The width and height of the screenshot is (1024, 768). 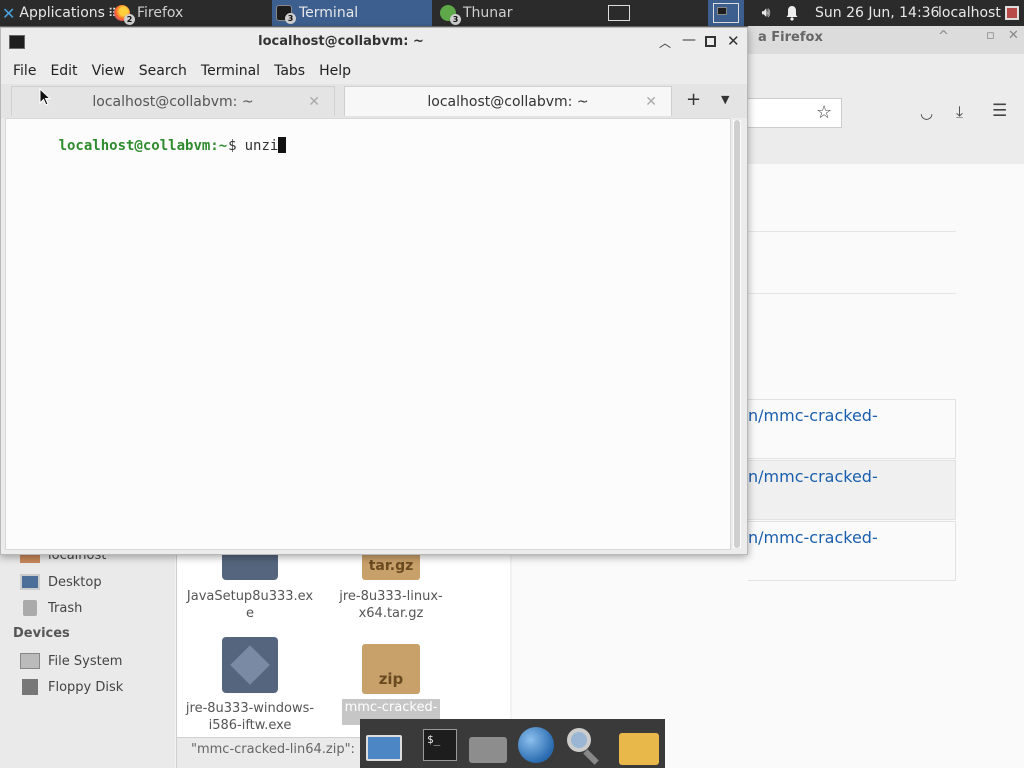 What do you see at coordinates (30, 687) in the screenshot?
I see `floppy-icon` at bounding box center [30, 687].